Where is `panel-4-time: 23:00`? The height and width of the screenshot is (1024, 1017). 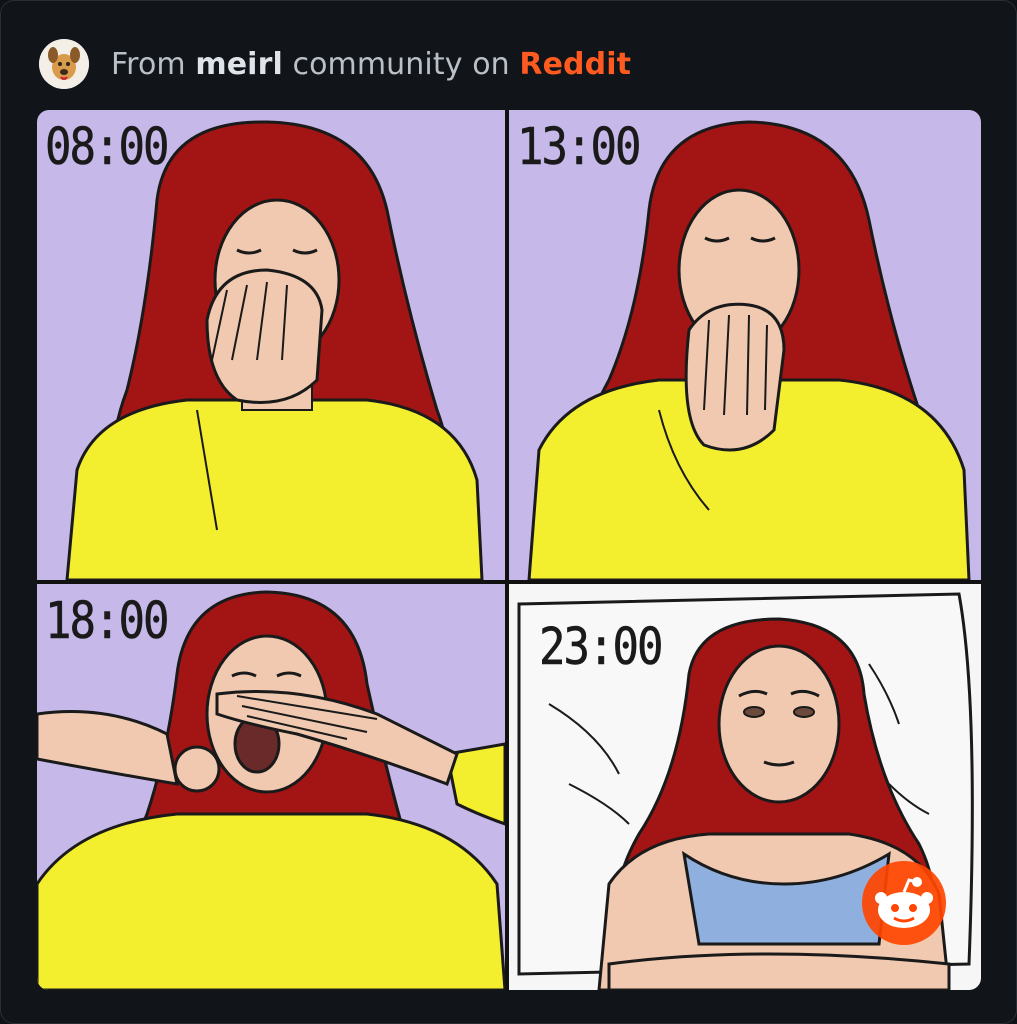
panel-4-time: 23:00 is located at coordinates (601, 647).